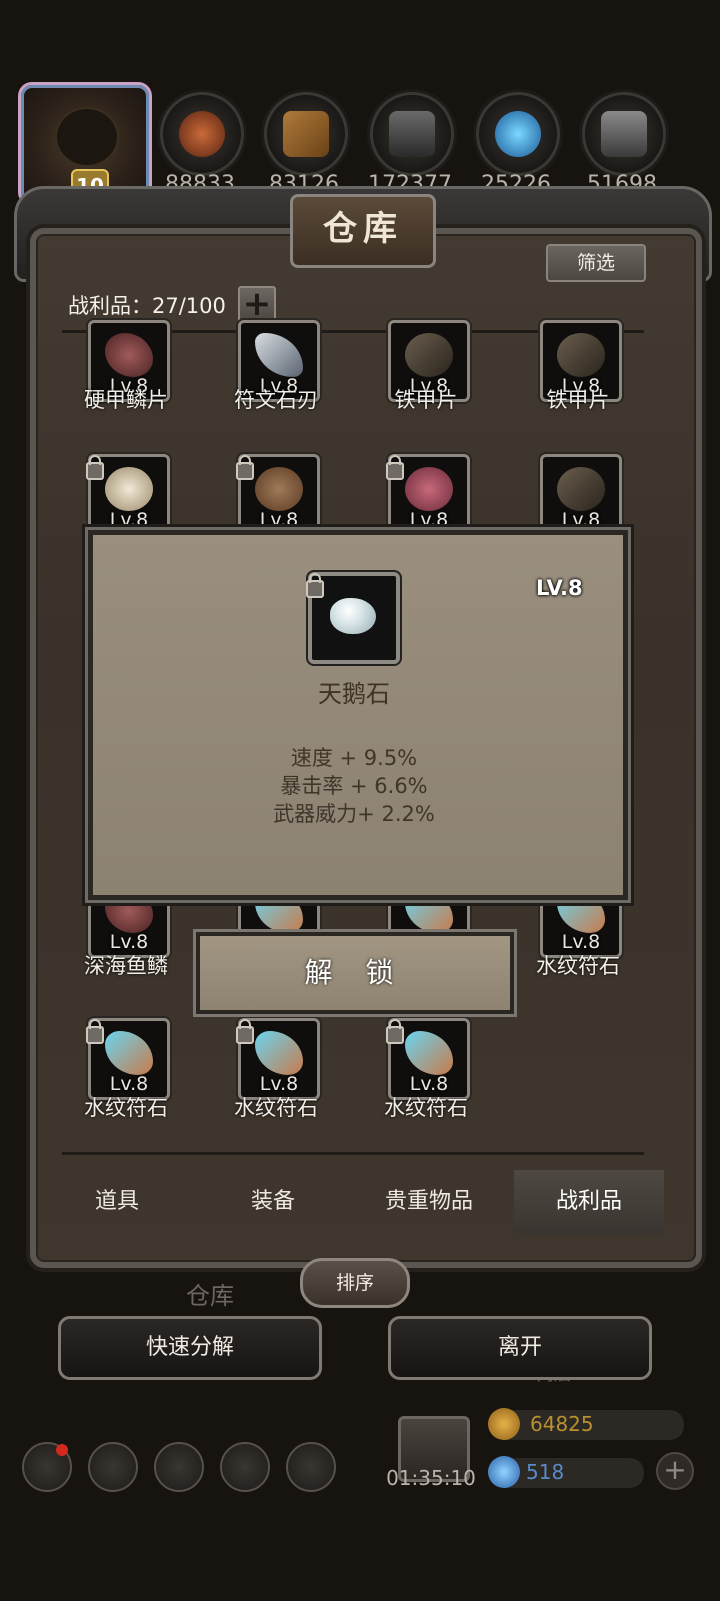 The width and height of the screenshot is (720, 1601). I want to click on gem-amount: 518, so click(545, 1472).